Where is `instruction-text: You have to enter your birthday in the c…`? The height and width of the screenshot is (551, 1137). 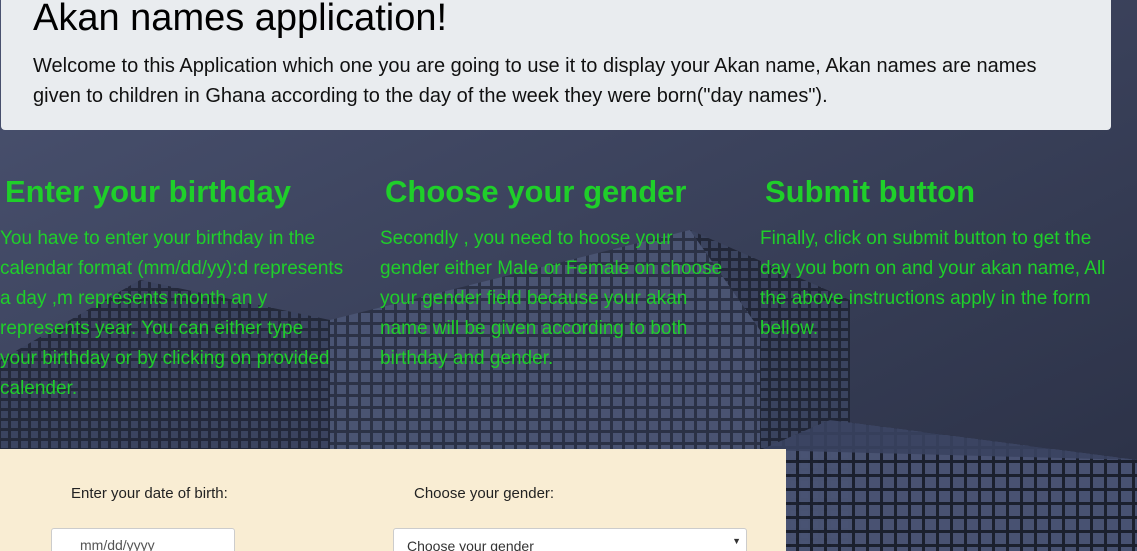
instruction-text: You have to enter your birthday in the c… is located at coordinates (172, 313).